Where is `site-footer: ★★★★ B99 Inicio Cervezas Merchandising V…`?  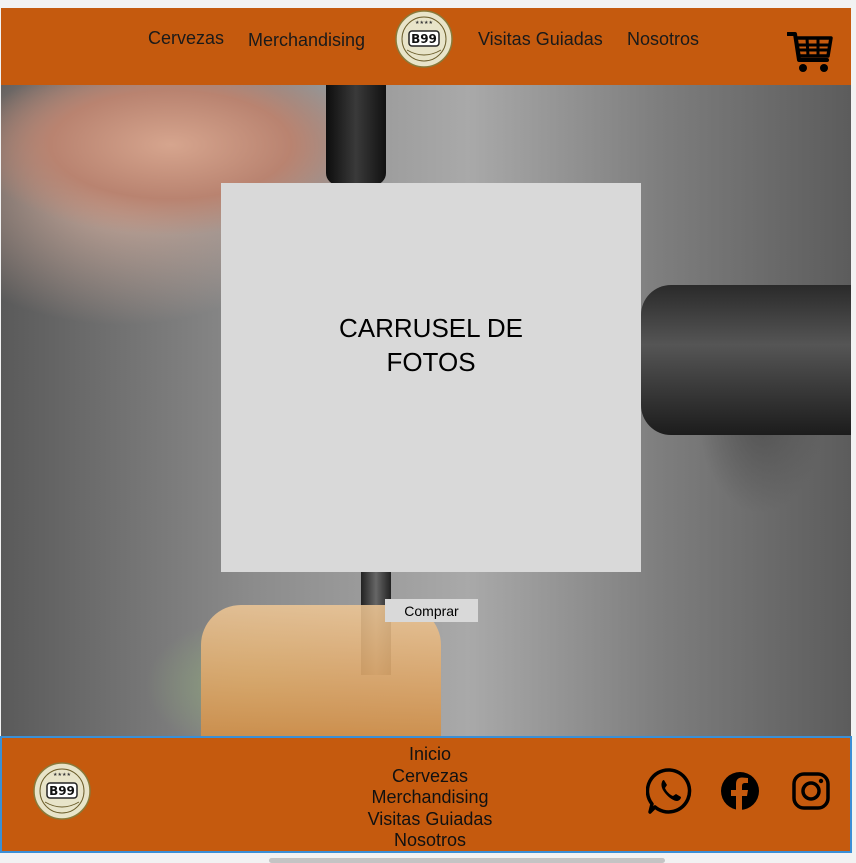 site-footer: ★★★★ B99 Inicio Cervezas Merchandising V… is located at coordinates (426, 794).